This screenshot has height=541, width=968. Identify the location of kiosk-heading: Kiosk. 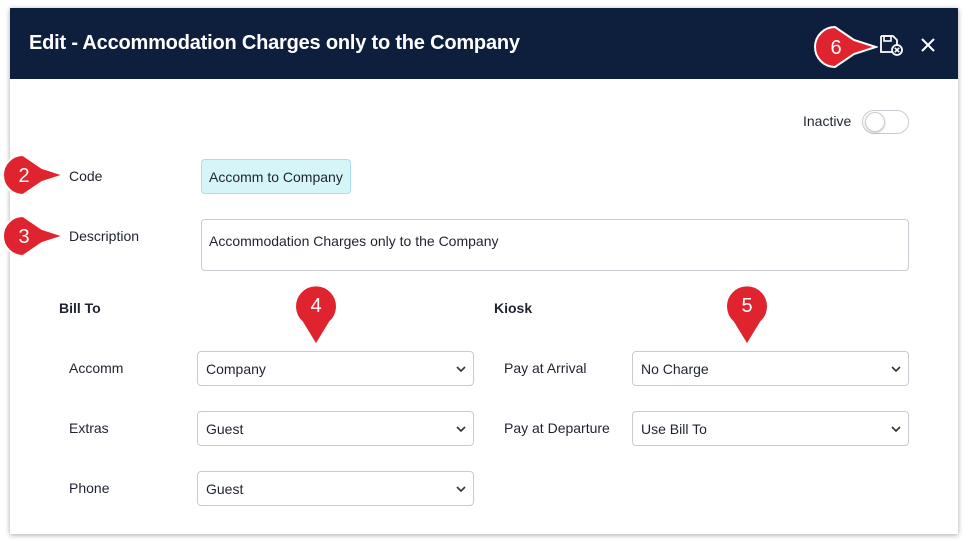
(513, 308).